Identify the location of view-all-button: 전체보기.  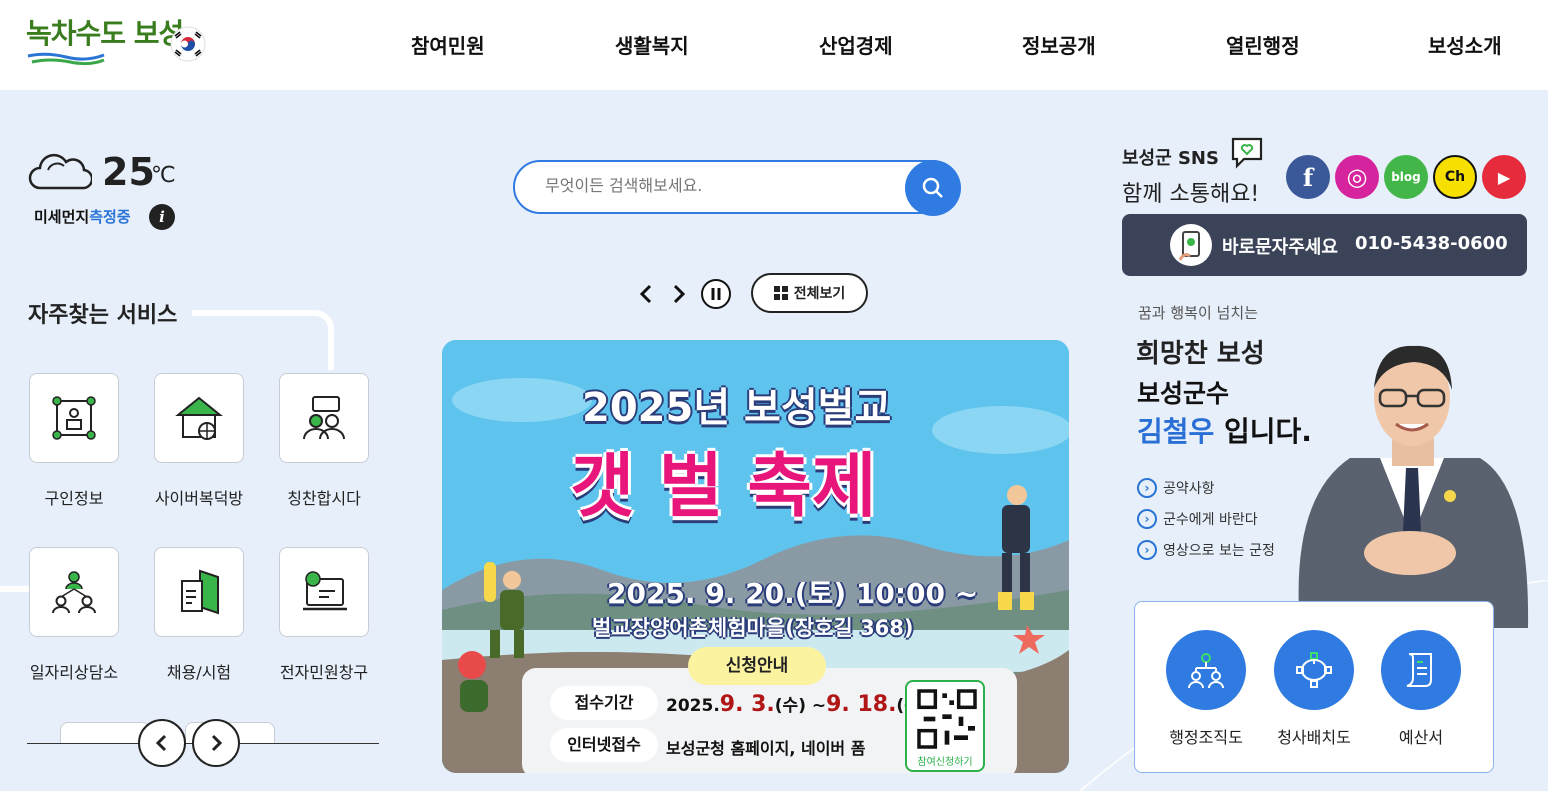
(809, 293).